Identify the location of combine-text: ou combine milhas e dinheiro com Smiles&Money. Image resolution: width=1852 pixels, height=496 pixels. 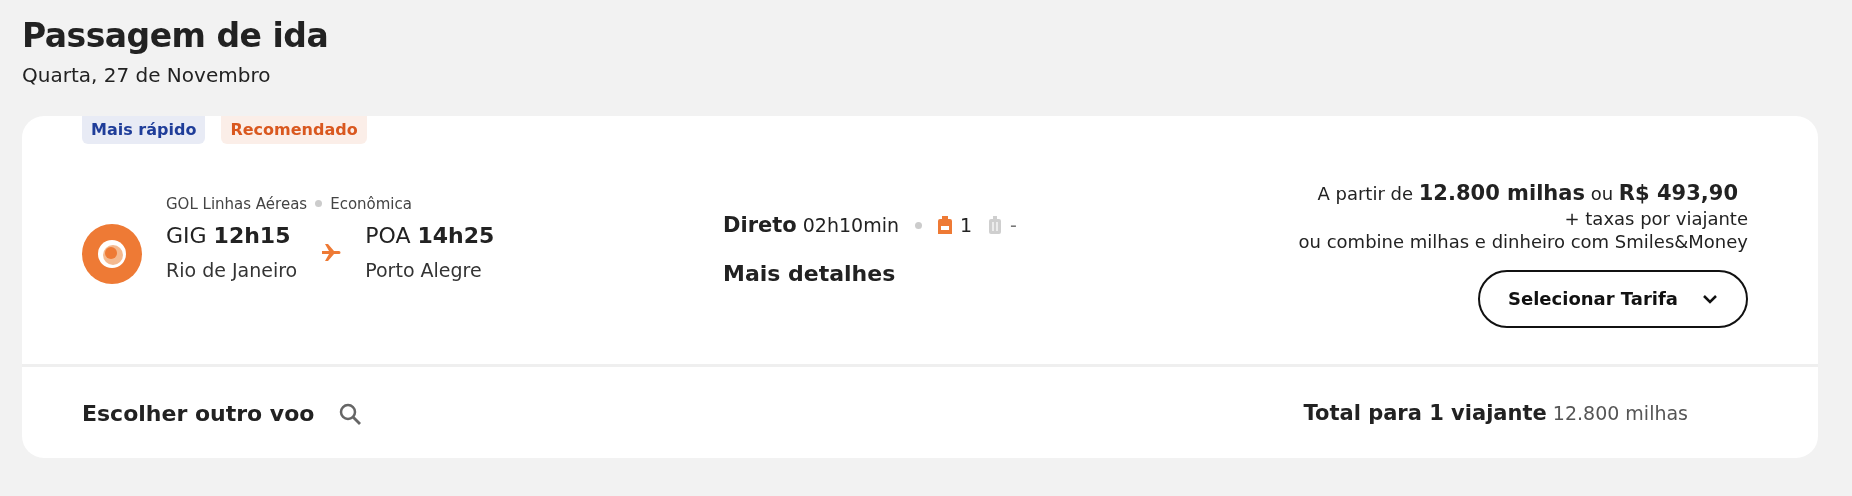
(1523, 242).